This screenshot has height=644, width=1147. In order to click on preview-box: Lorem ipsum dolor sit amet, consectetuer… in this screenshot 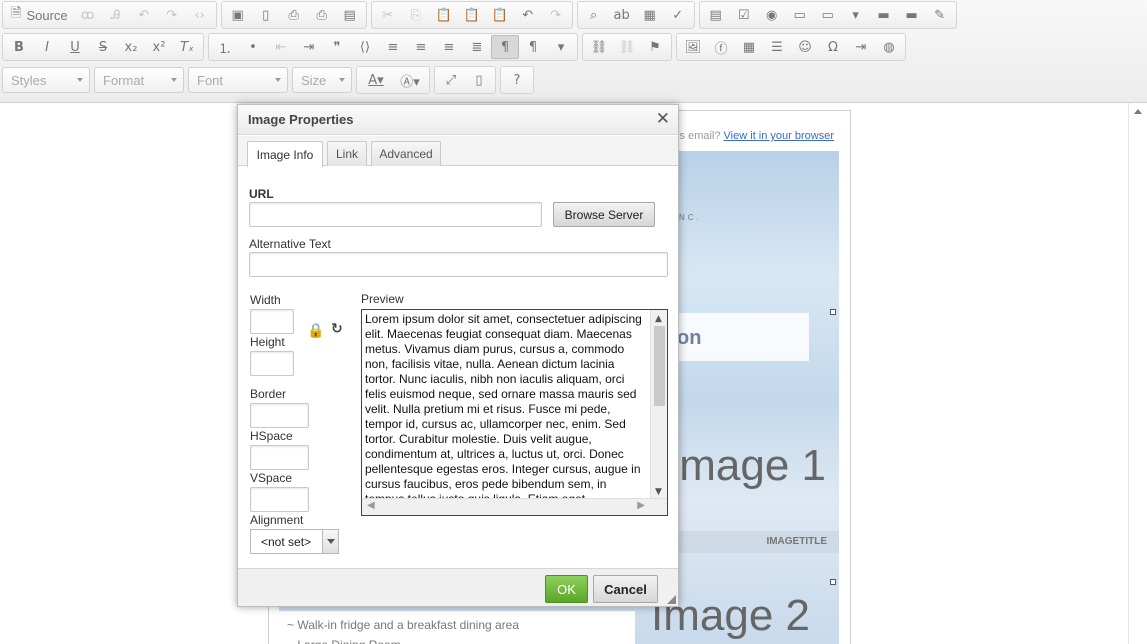, I will do `click(514, 412)`.